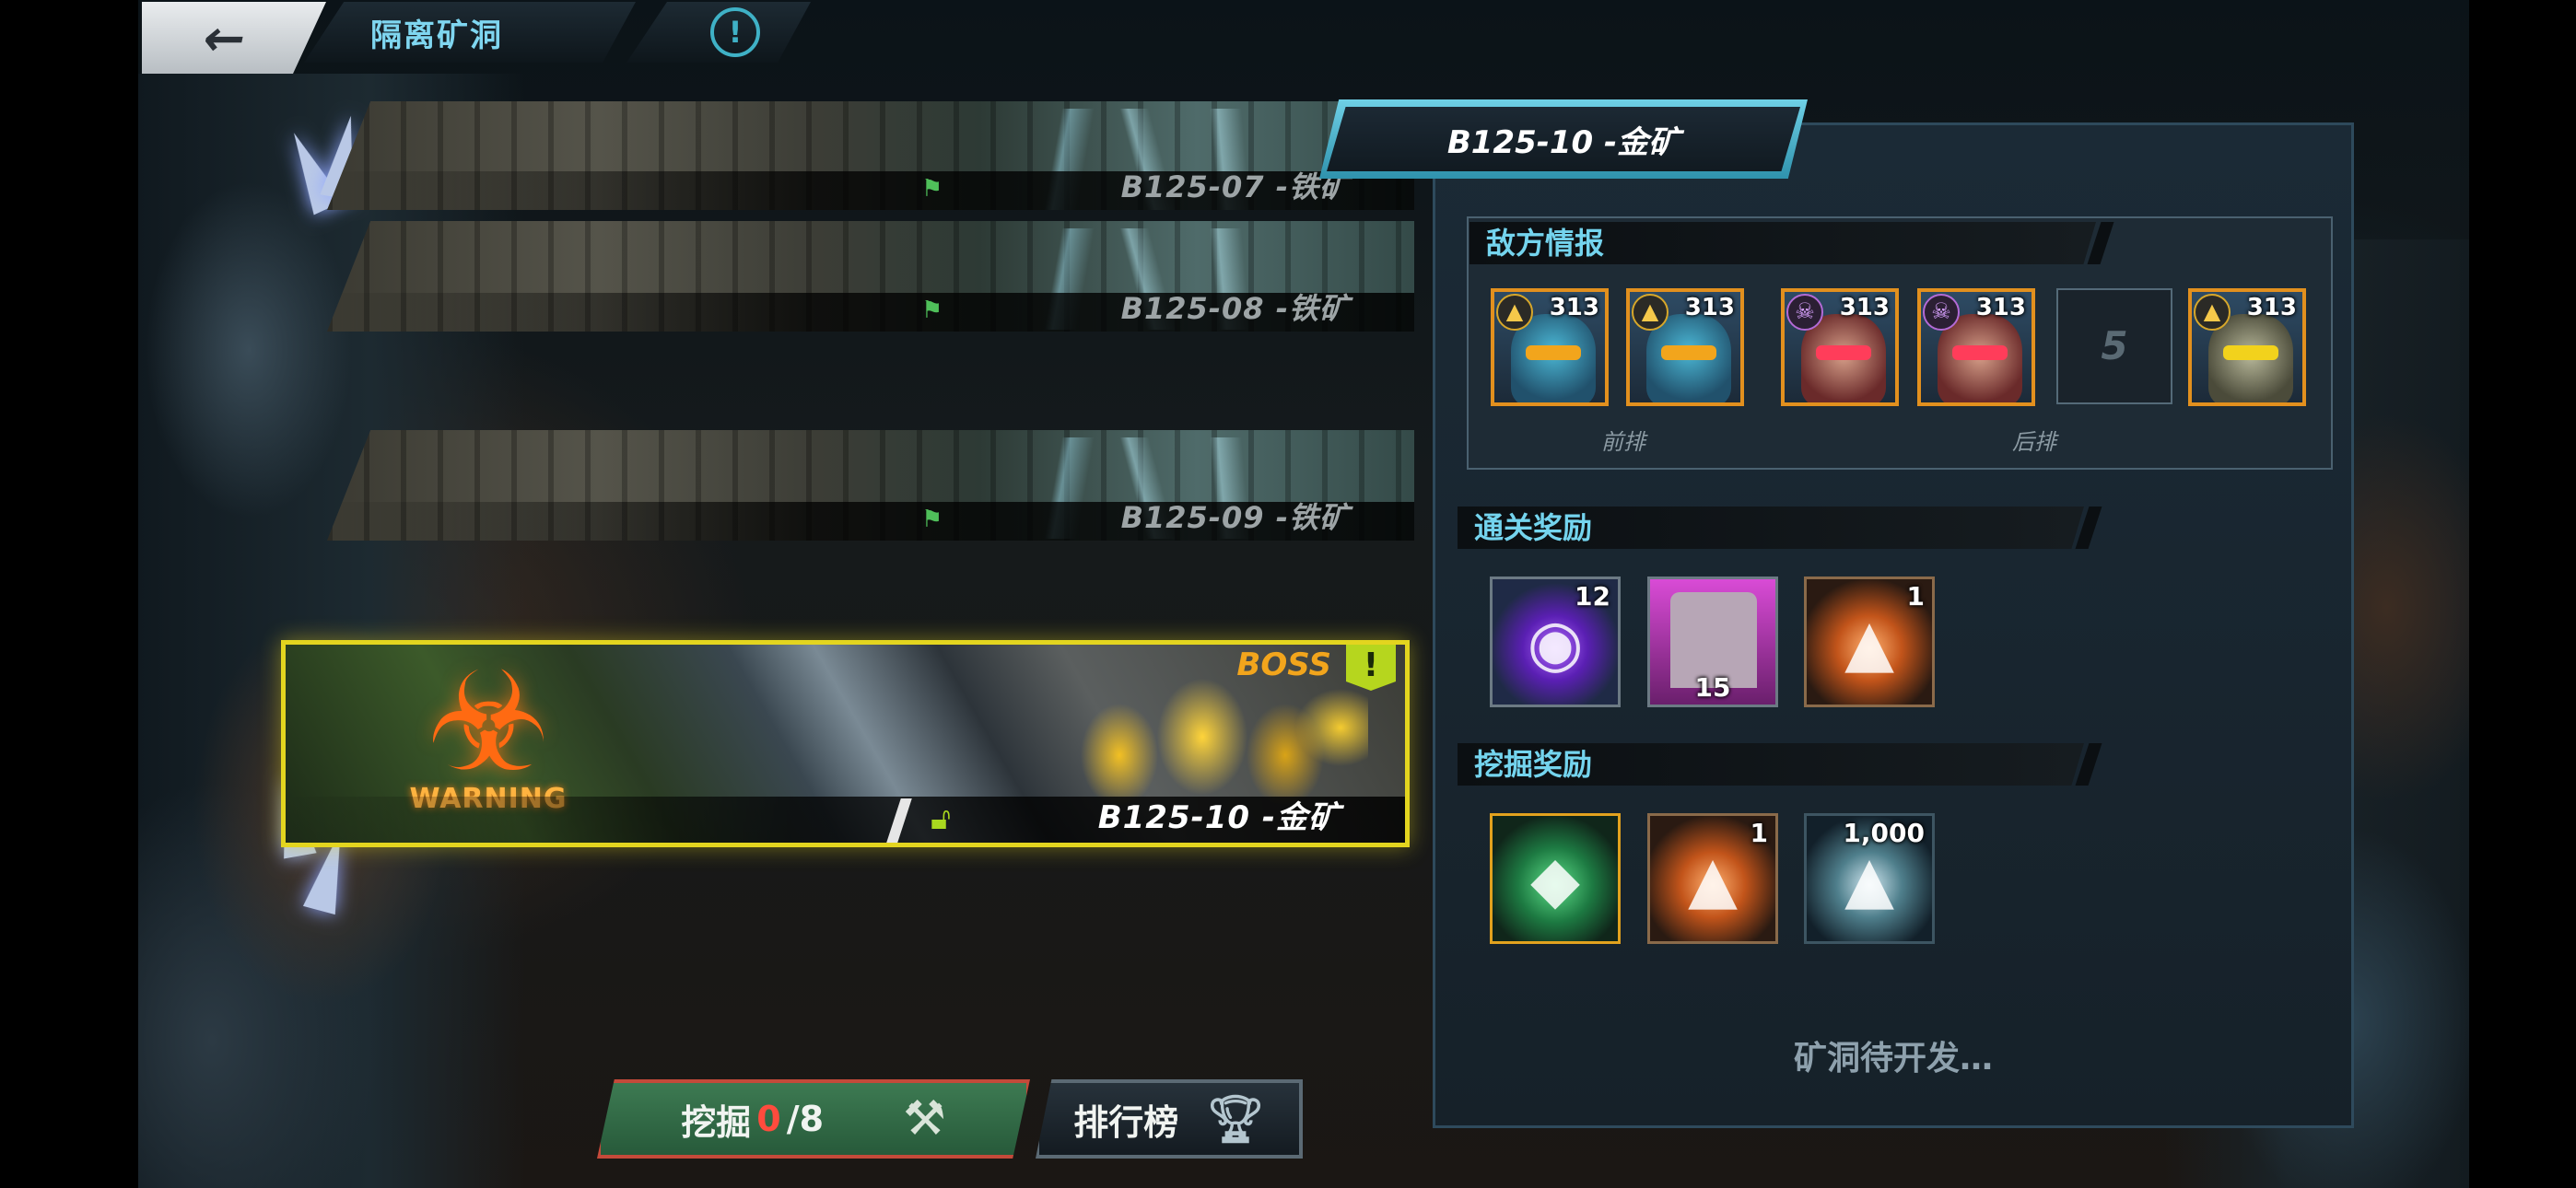 The width and height of the screenshot is (2576, 1188). I want to click on dig-button: 挖掘 0 /8 ⚒, so click(813, 1119).